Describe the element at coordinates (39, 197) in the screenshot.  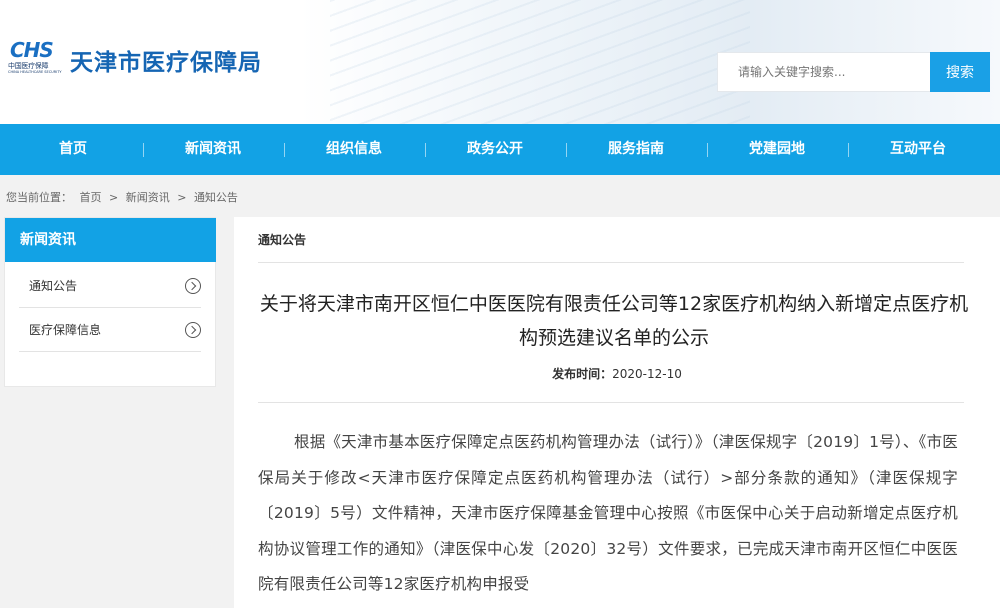
I see `breadcrumb-prefix: 您当前位置：` at that location.